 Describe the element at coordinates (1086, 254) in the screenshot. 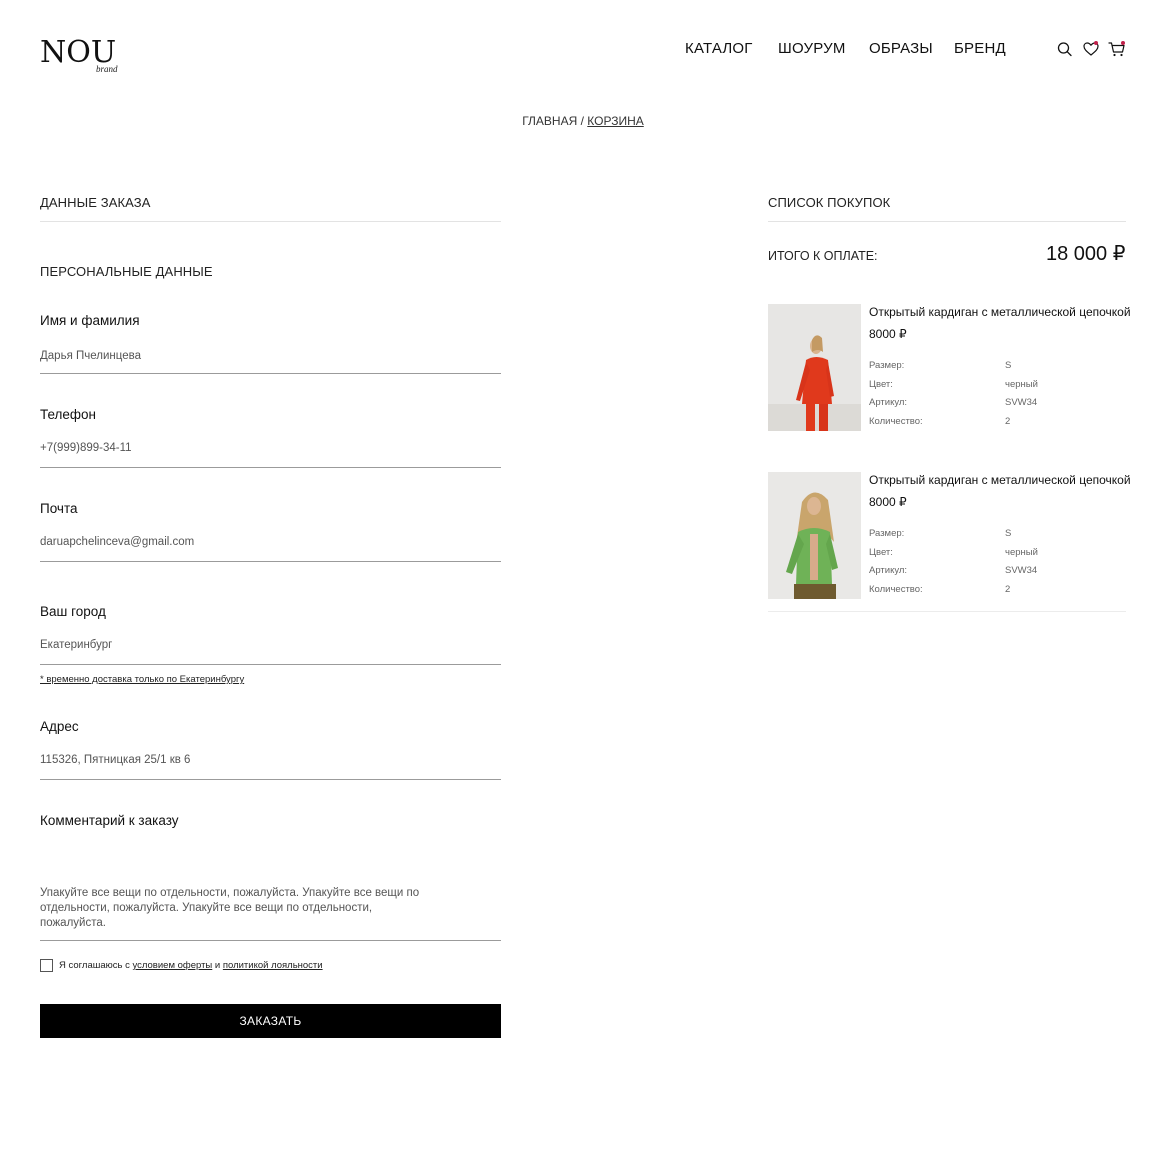

I see `total-value: 18 000 ₽` at that location.